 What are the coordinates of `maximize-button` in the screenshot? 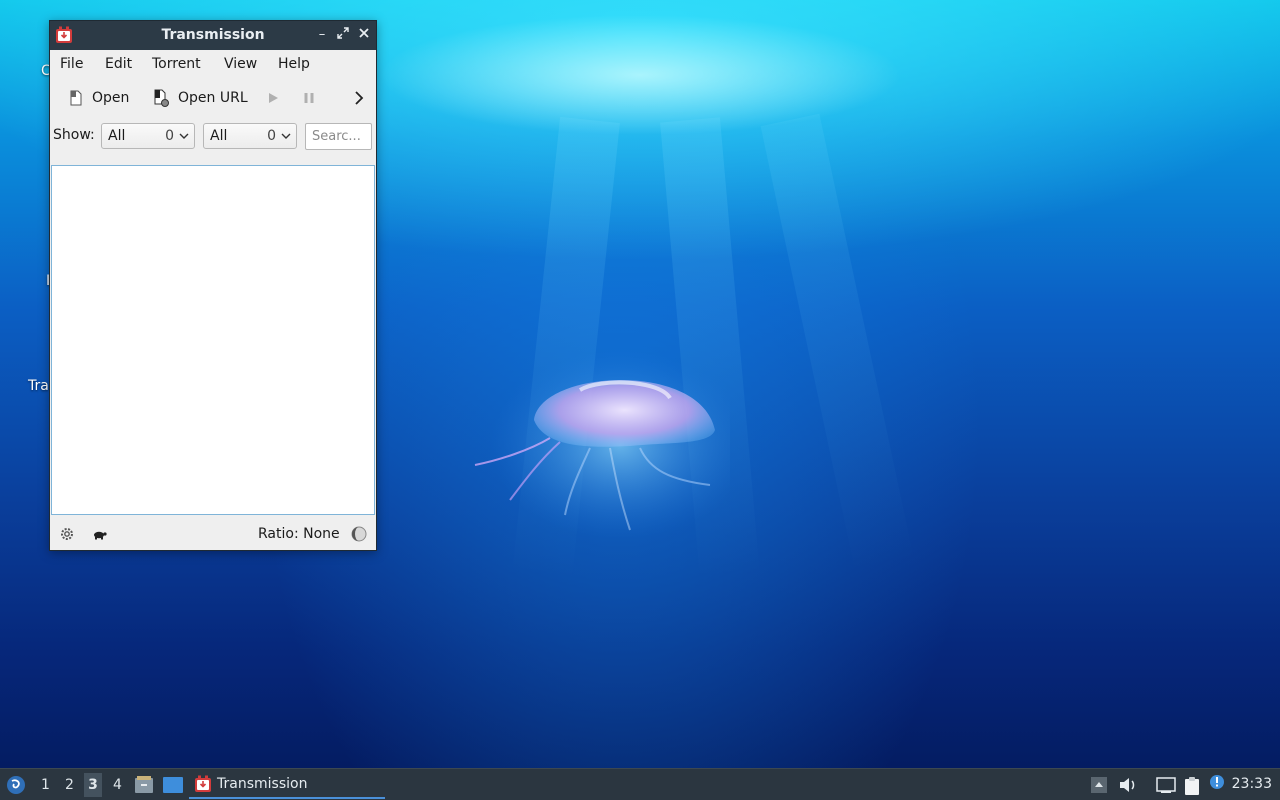 It's located at (343, 35).